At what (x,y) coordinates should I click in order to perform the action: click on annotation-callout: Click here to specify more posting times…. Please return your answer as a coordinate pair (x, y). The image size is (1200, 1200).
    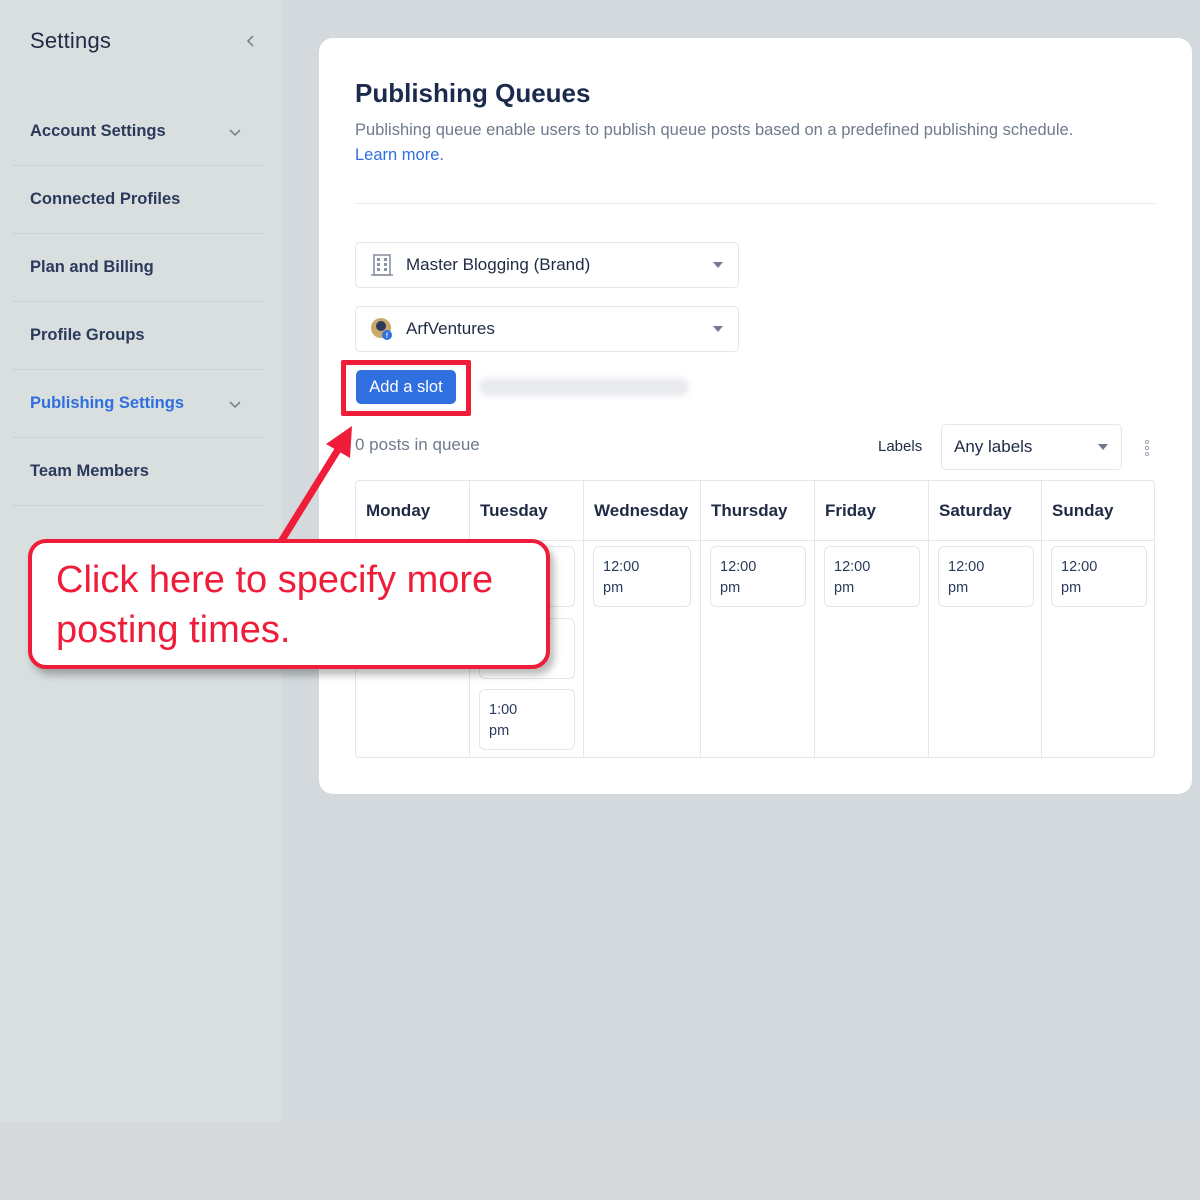
    Looking at the image, I should click on (289, 604).